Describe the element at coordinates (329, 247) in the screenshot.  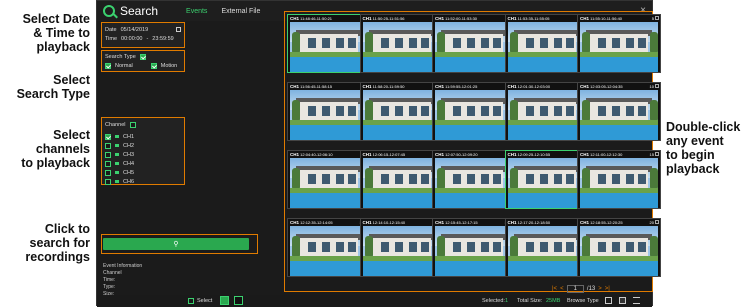
I see `event-thumbnail: CH1 12:12:35-12:14:0516` at that location.